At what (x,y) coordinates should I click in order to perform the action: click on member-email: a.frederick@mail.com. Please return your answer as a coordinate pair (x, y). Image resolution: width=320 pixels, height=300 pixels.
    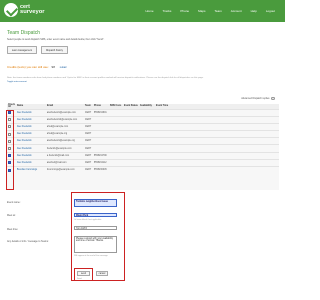
    Looking at the image, I should click on (64, 155).